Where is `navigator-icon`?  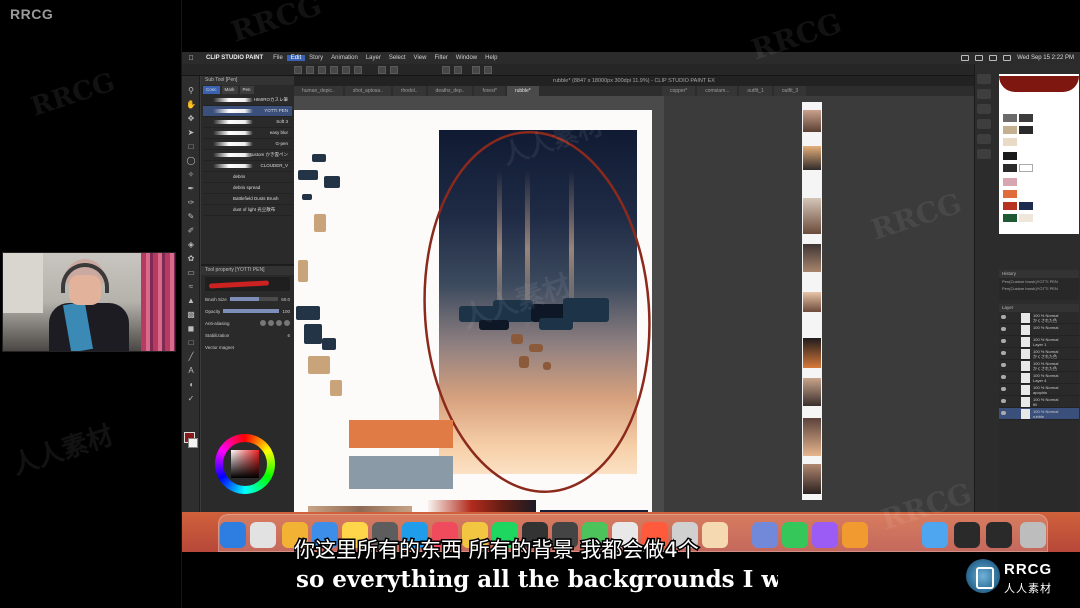
navigator-icon is located at coordinates (984, 79).